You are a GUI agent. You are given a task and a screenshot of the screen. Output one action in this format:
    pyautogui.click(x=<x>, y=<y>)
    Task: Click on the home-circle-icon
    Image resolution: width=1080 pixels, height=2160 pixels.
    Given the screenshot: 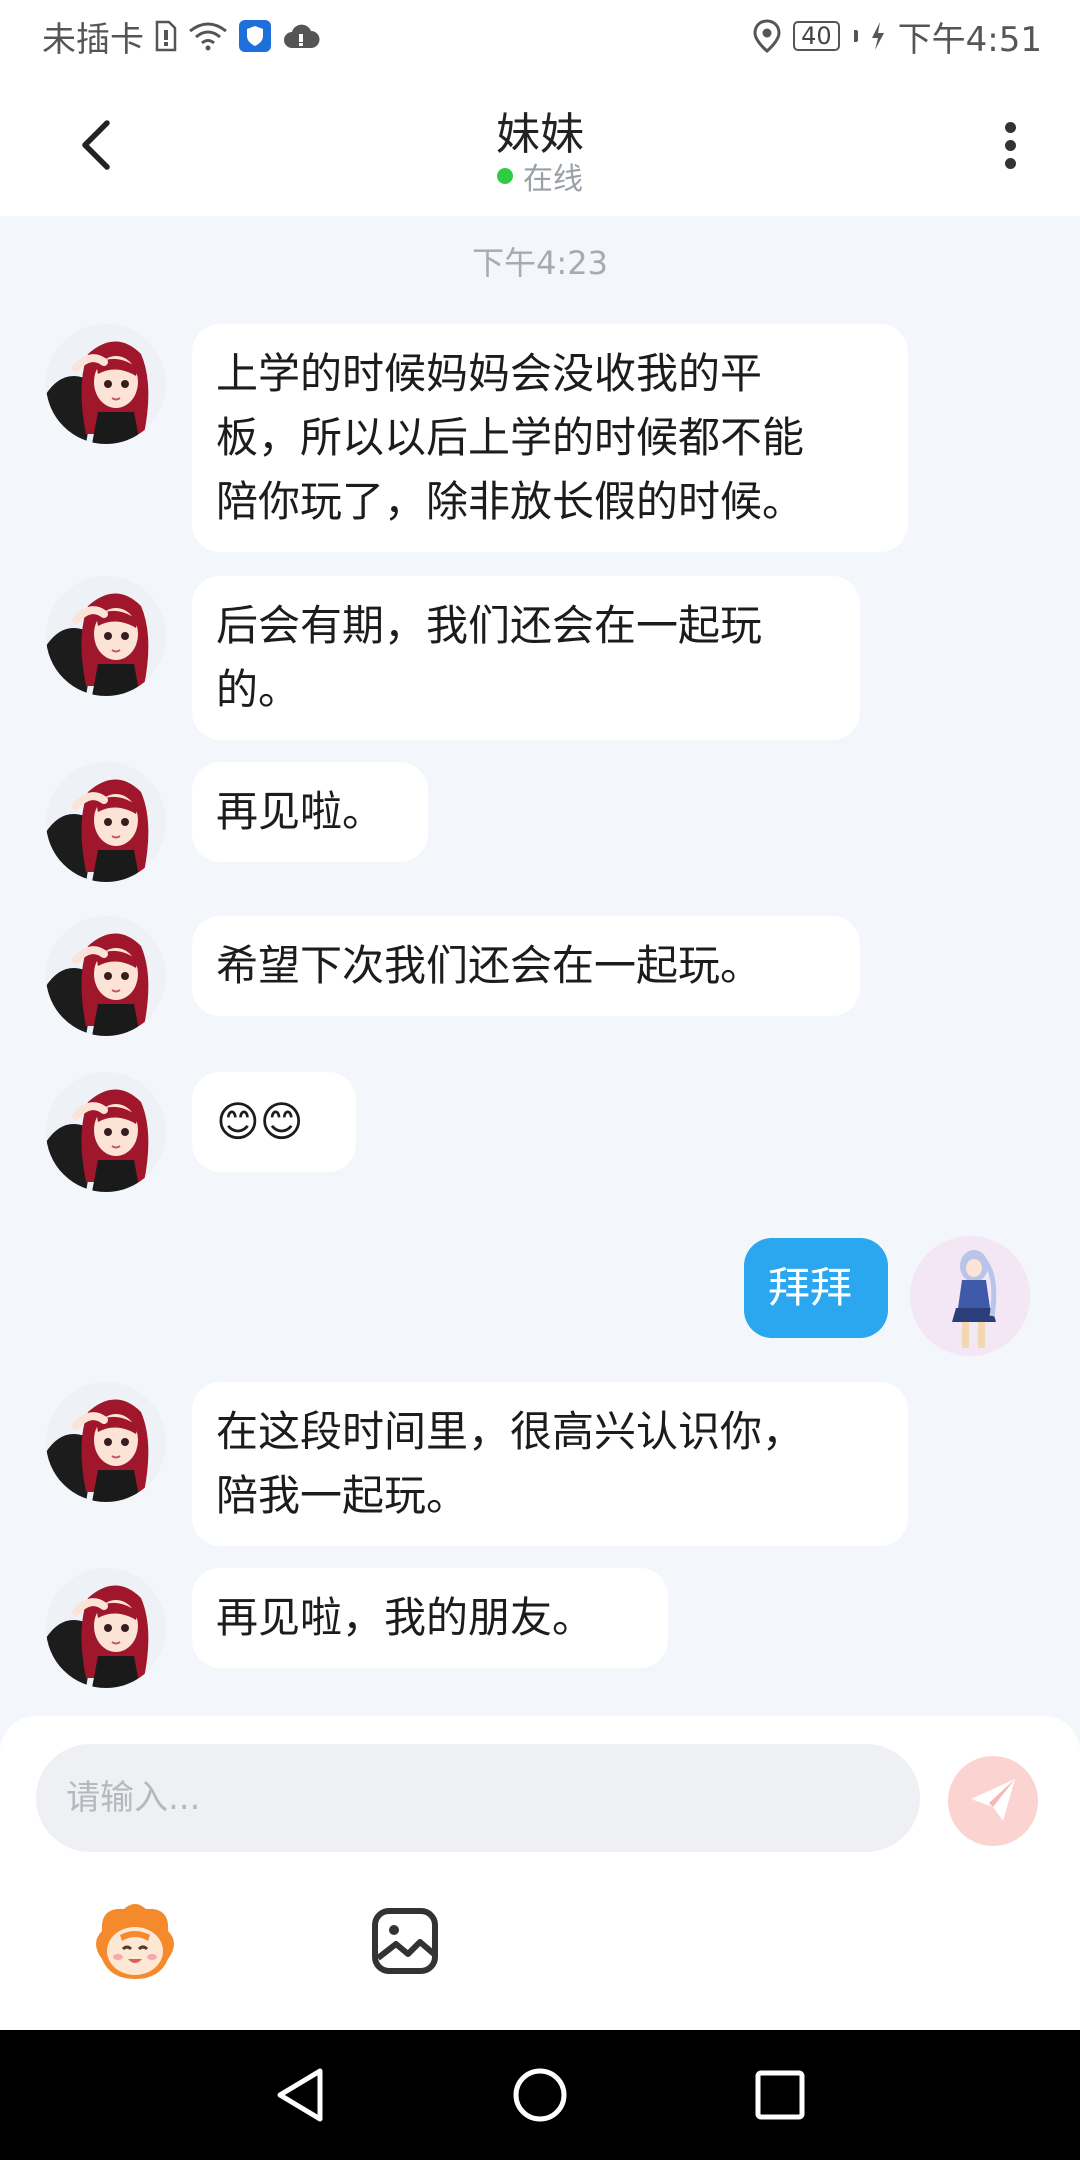 What is the action you would take?
    pyautogui.click(x=540, y=2095)
    